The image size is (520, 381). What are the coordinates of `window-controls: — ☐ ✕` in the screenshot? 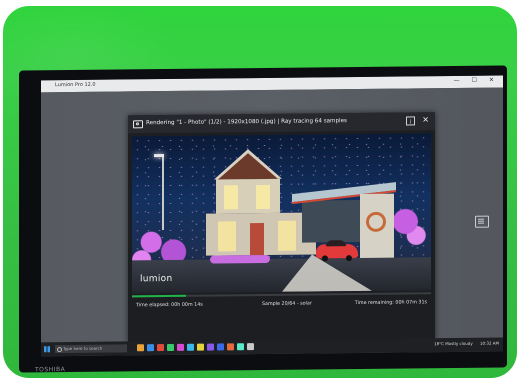 It's located at (476, 80).